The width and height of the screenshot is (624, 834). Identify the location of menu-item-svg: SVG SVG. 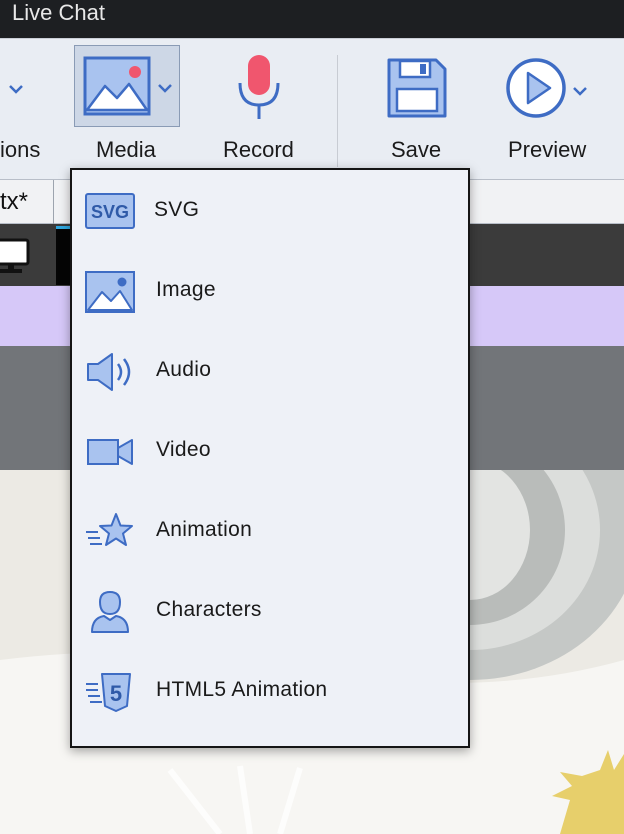
(270, 212).